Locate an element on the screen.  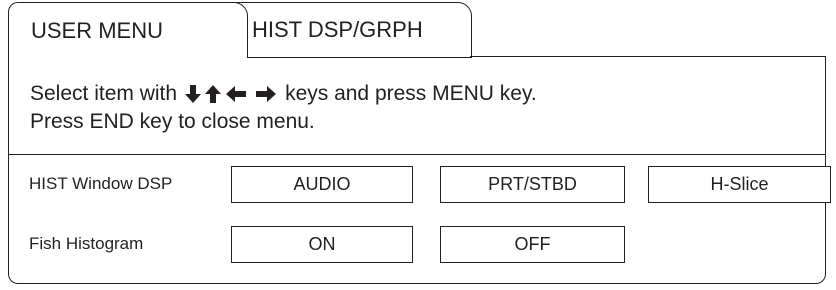
option-audio: AUDIO is located at coordinates (322, 184).